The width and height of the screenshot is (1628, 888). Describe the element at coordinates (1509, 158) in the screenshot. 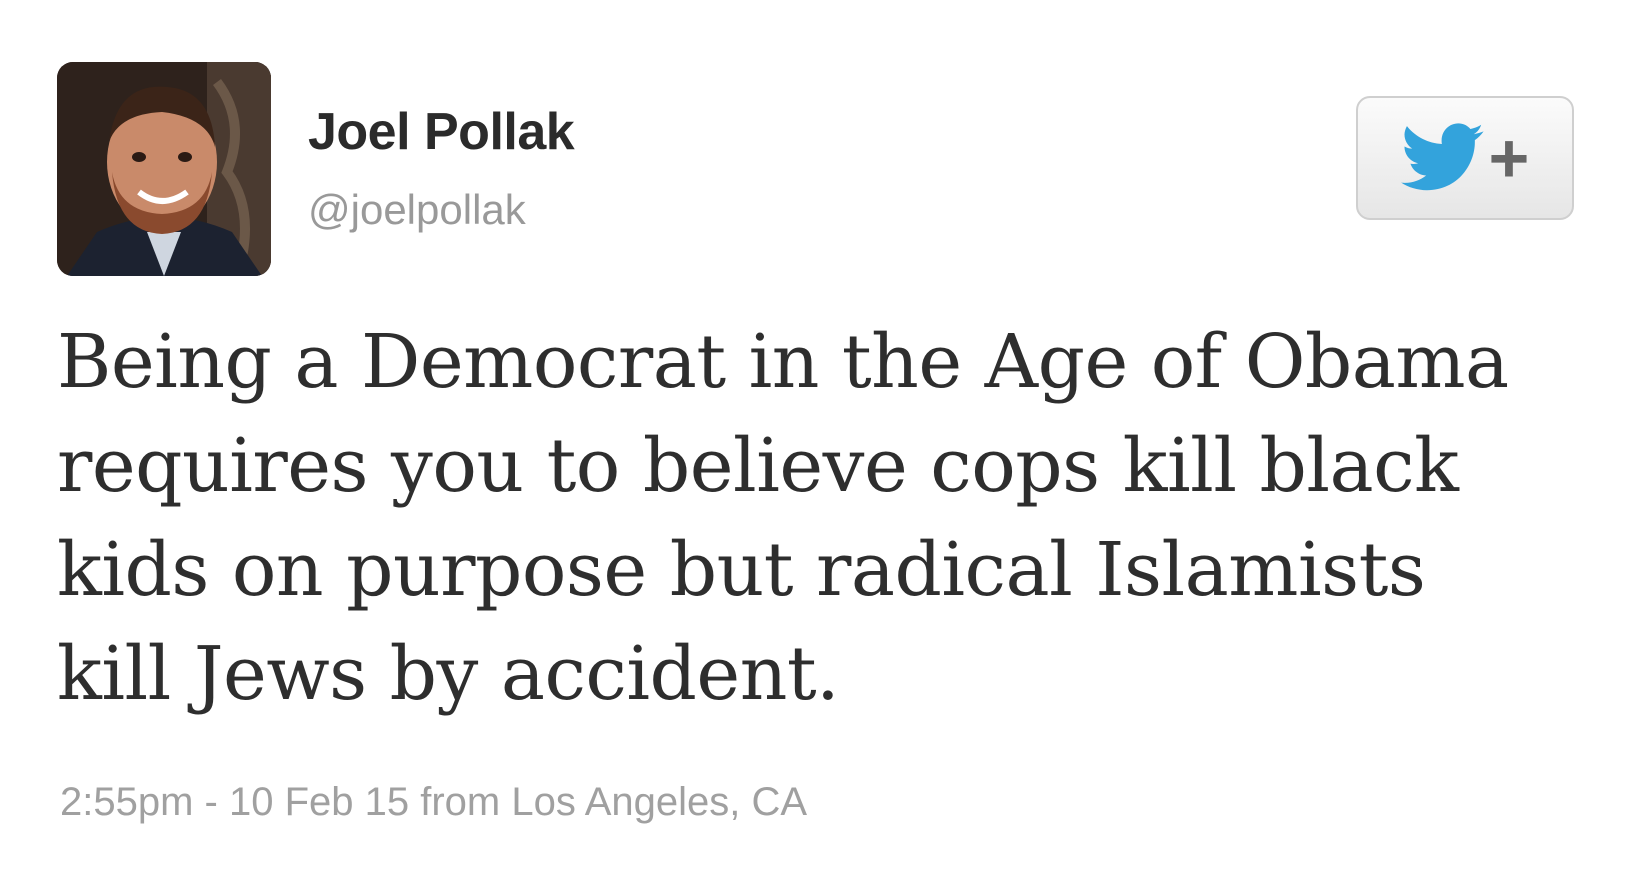

I see `plus-icon: +` at that location.